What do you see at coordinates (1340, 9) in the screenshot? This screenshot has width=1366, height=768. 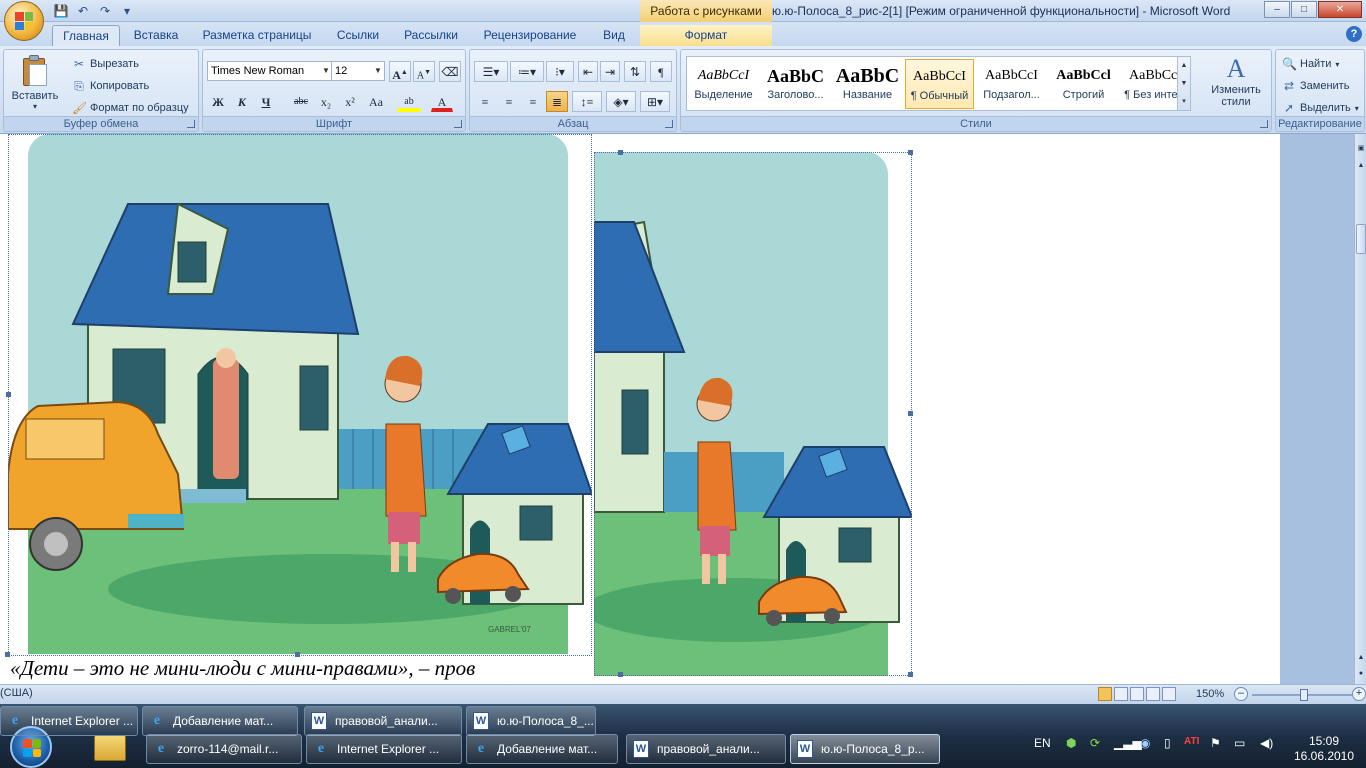 I see `close-button: ✕` at bounding box center [1340, 9].